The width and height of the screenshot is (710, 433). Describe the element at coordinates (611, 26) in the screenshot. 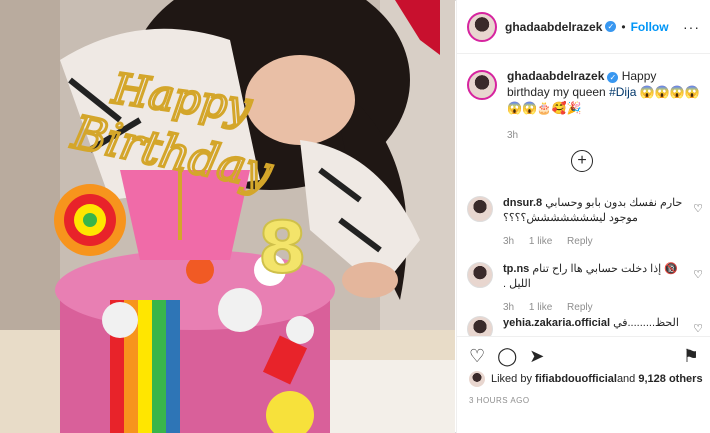

I see `verified-badge-icon: ✓` at that location.